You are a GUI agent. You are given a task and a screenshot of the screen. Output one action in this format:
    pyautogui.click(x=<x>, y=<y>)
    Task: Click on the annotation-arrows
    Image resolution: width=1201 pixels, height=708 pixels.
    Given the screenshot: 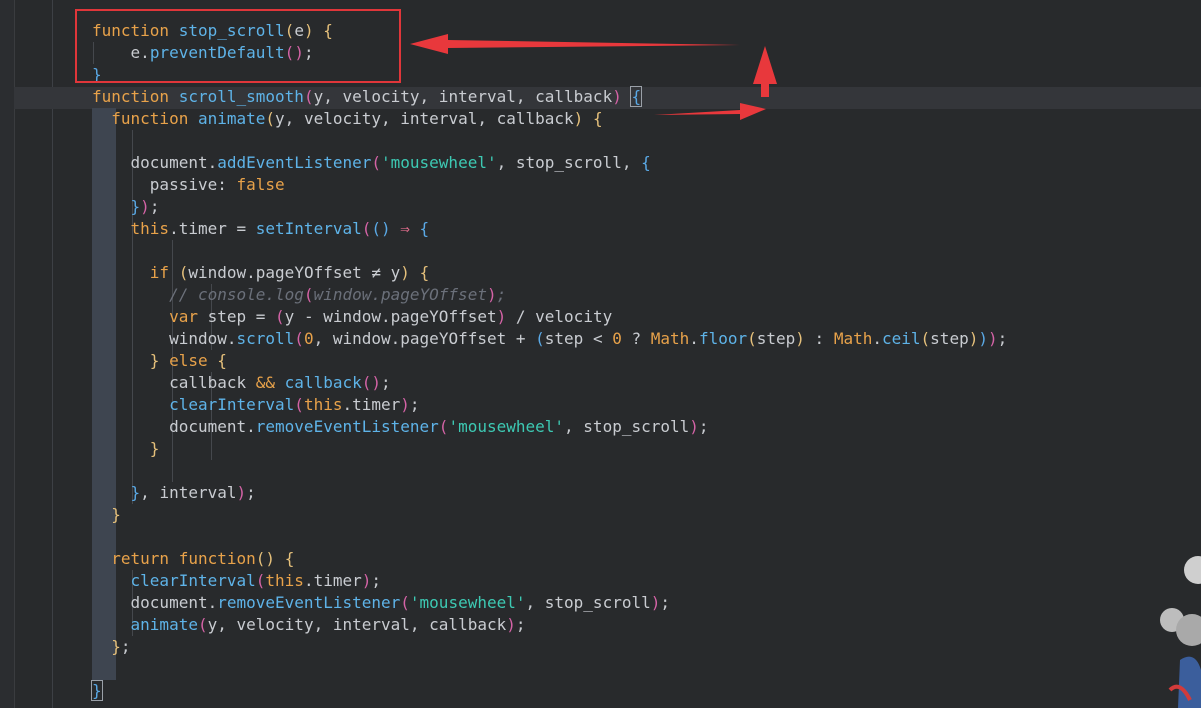 What is the action you would take?
    pyautogui.click(x=593, y=77)
    